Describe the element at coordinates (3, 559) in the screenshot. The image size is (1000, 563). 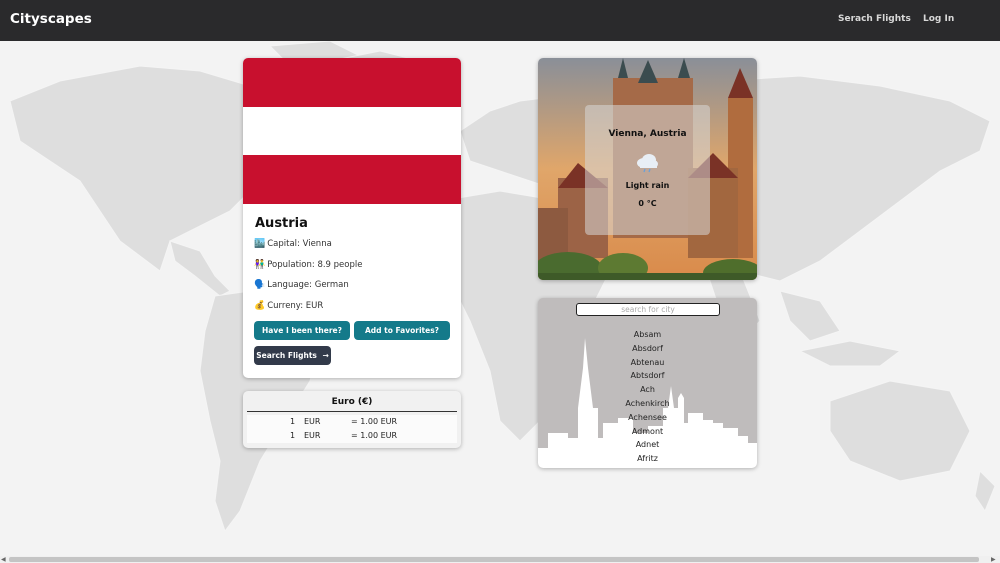
I see `scroll-left-icon: ◀` at that location.